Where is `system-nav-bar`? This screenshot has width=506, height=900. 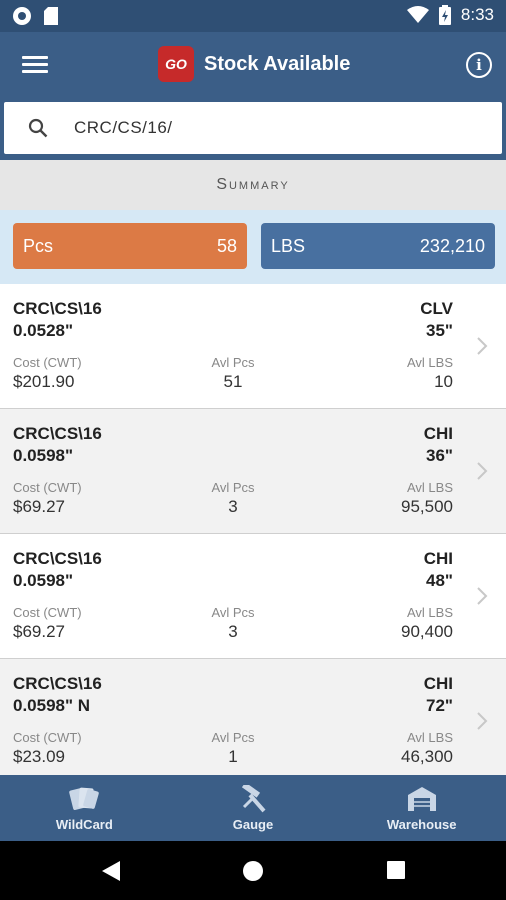 system-nav-bar is located at coordinates (253, 870).